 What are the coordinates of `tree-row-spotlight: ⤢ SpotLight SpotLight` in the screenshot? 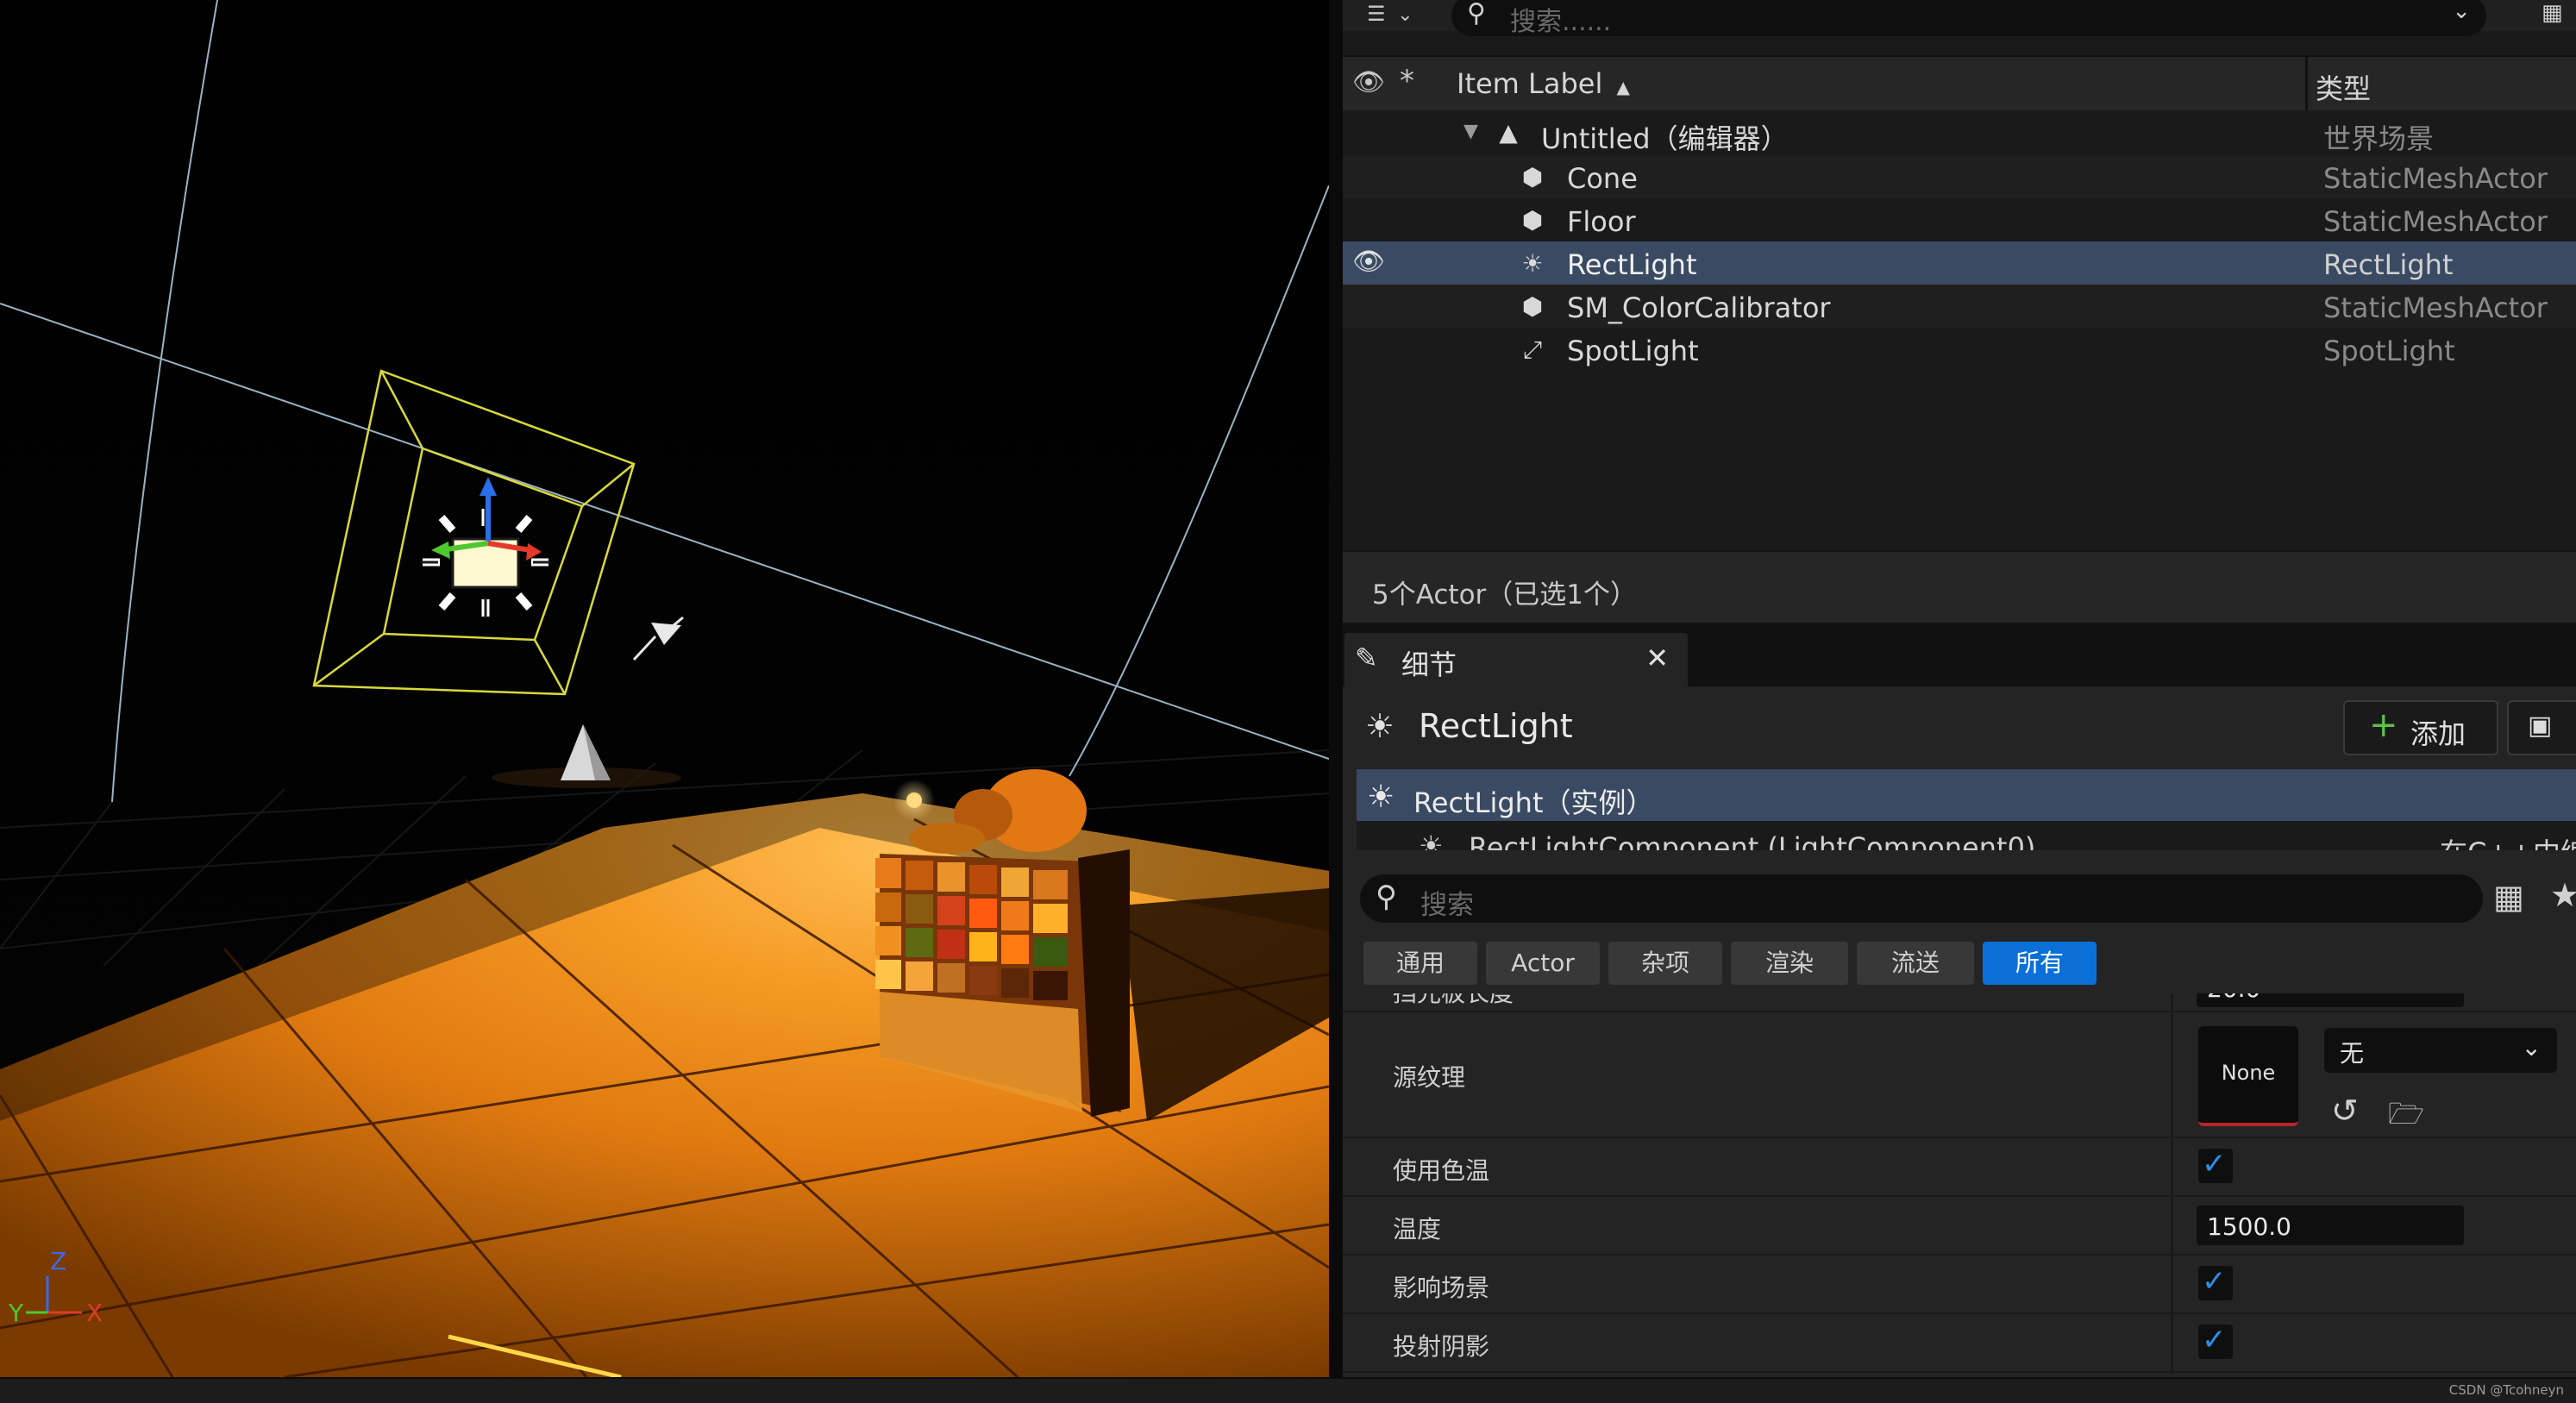 It's located at (1959, 349).